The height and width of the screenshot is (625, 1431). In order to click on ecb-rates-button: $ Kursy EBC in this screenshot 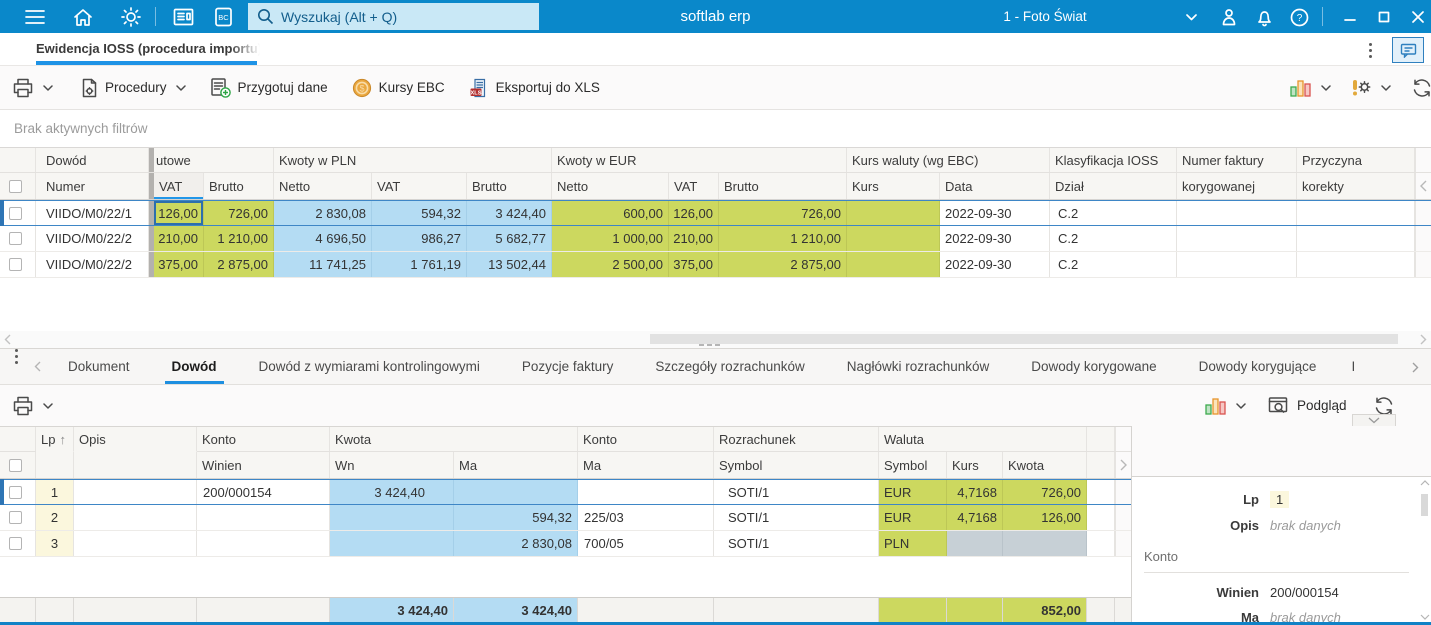, I will do `click(398, 88)`.